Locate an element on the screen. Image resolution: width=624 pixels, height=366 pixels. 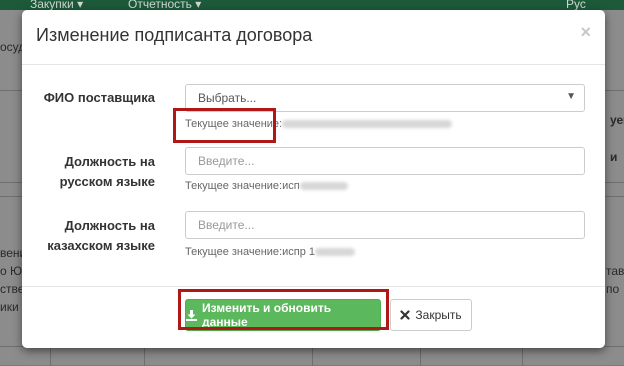
close-button: Закрыть is located at coordinates (431, 315).